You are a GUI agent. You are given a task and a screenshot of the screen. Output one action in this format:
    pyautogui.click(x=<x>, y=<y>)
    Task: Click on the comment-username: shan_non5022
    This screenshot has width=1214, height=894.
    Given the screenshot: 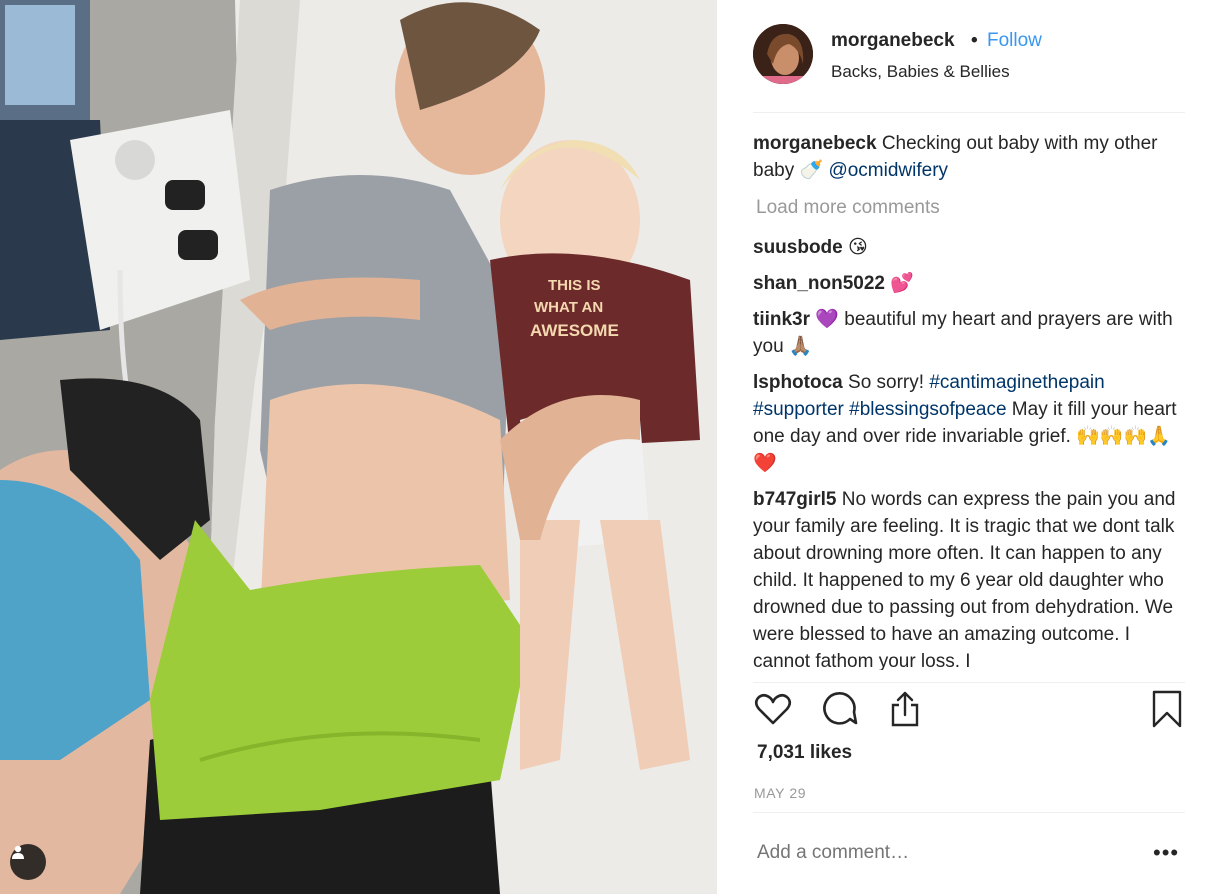 What is the action you would take?
    pyautogui.click(x=819, y=283)
    